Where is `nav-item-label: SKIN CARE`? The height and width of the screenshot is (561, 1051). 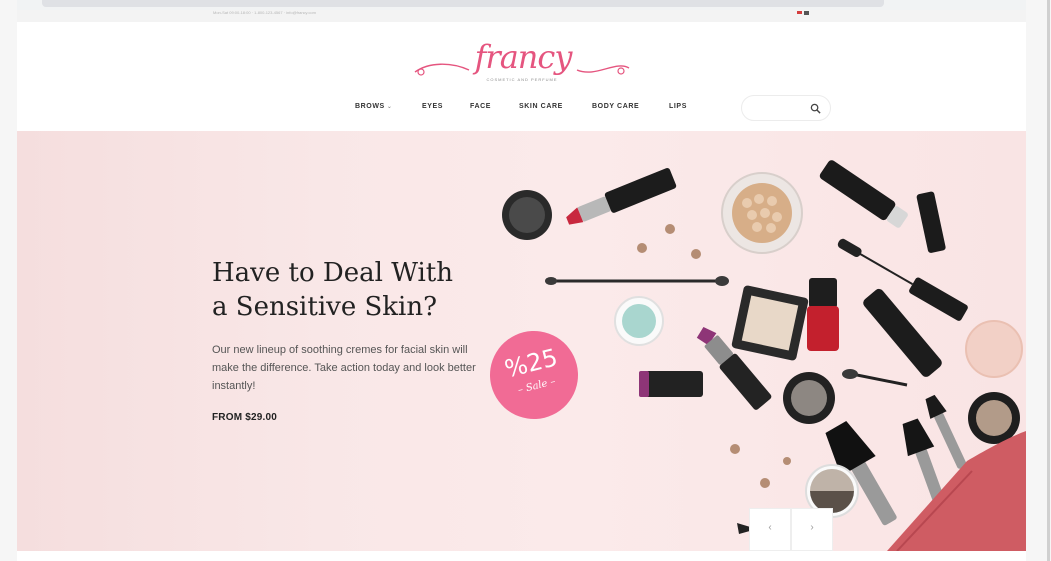
nav-item-label: SKIN CARE is located at coordinates (541, 106).